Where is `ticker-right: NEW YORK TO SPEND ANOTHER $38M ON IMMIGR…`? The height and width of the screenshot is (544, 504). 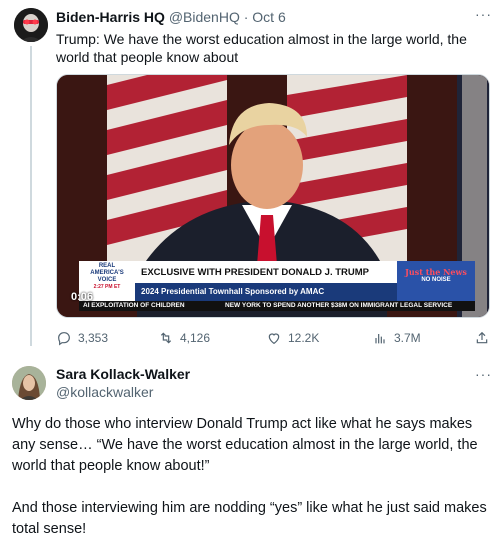 ticker-right: NEW YORK TO SPEND ANOTHER $38M ON IMMIGR… is located at coordinates (339, 305).